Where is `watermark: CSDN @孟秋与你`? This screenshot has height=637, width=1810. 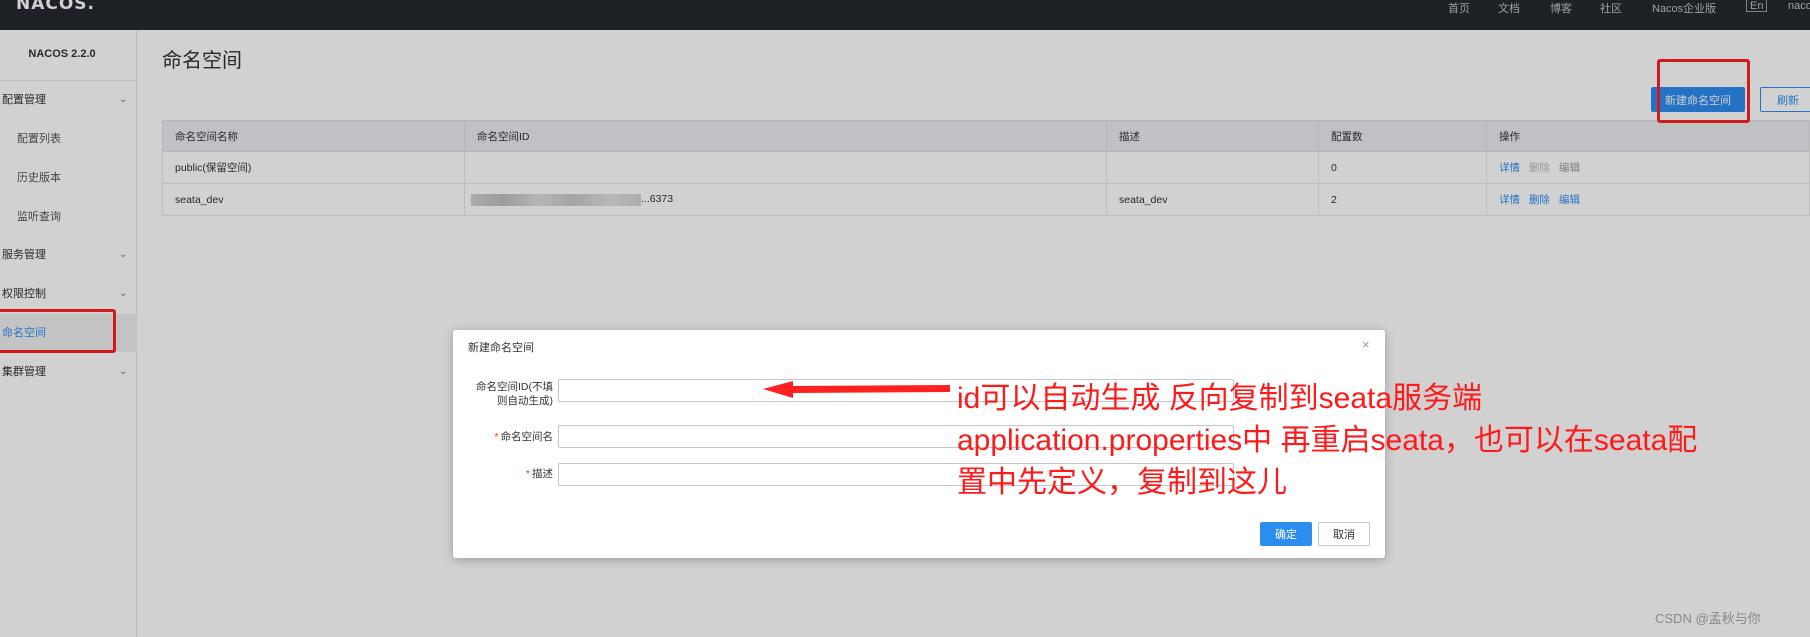 watermark: CSDN @孟秋与你 is located at coordinates (1708, 618).